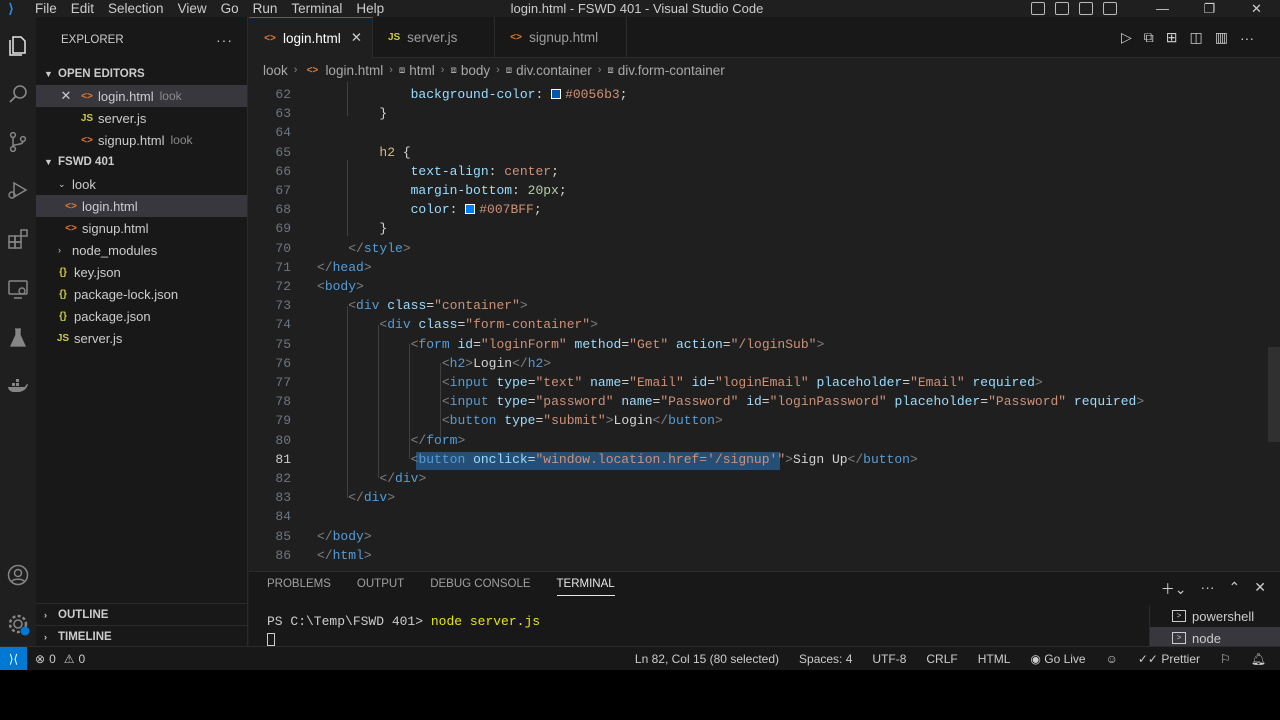 The width and height of the screenshot is (1280, 720). Describe the element at coordinates (141, 118) in the screenshot. I see `open-editor-item: JS server.js` at that location.